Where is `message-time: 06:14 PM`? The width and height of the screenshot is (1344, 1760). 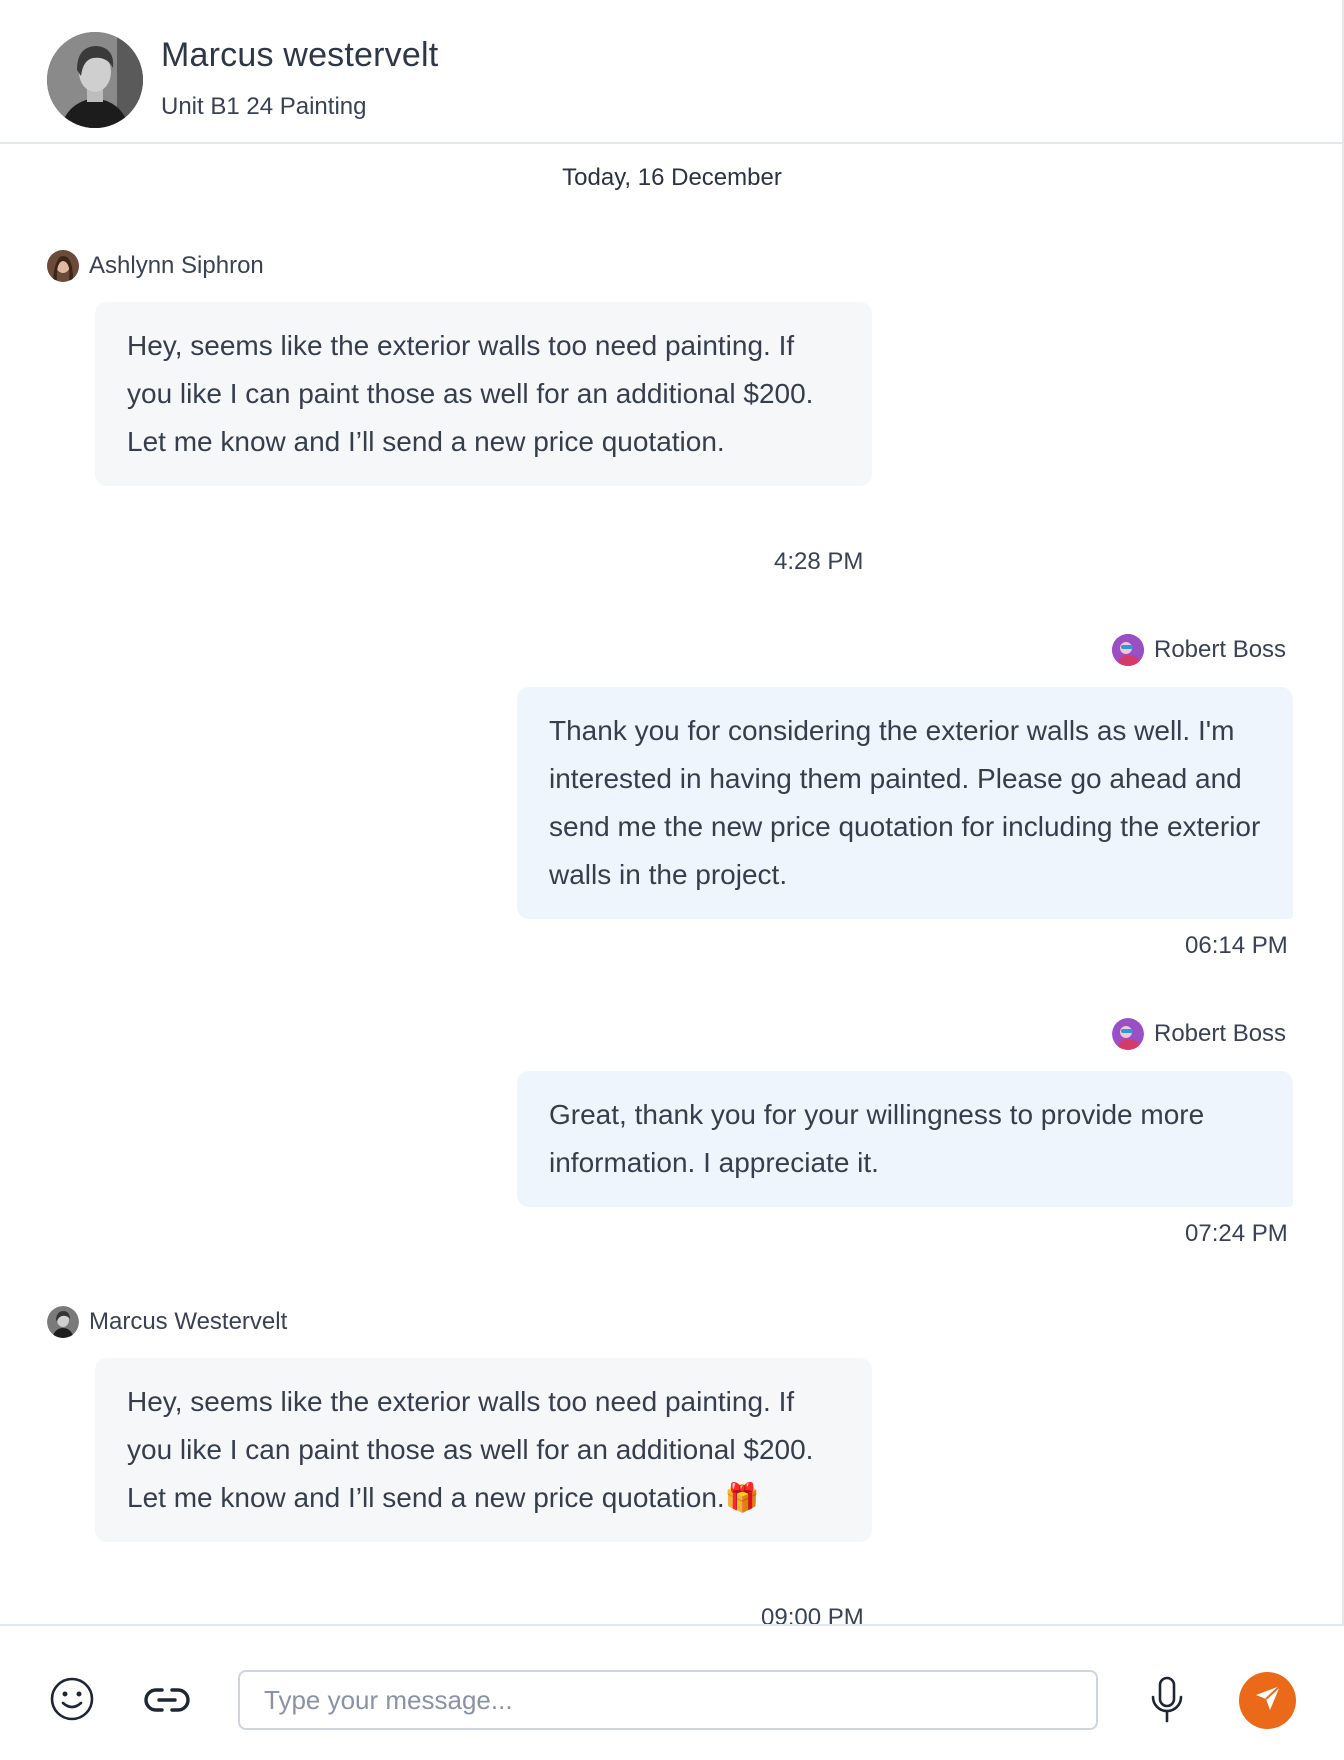 message-time: 06:14 PM is located at coordinates (1236, 945).